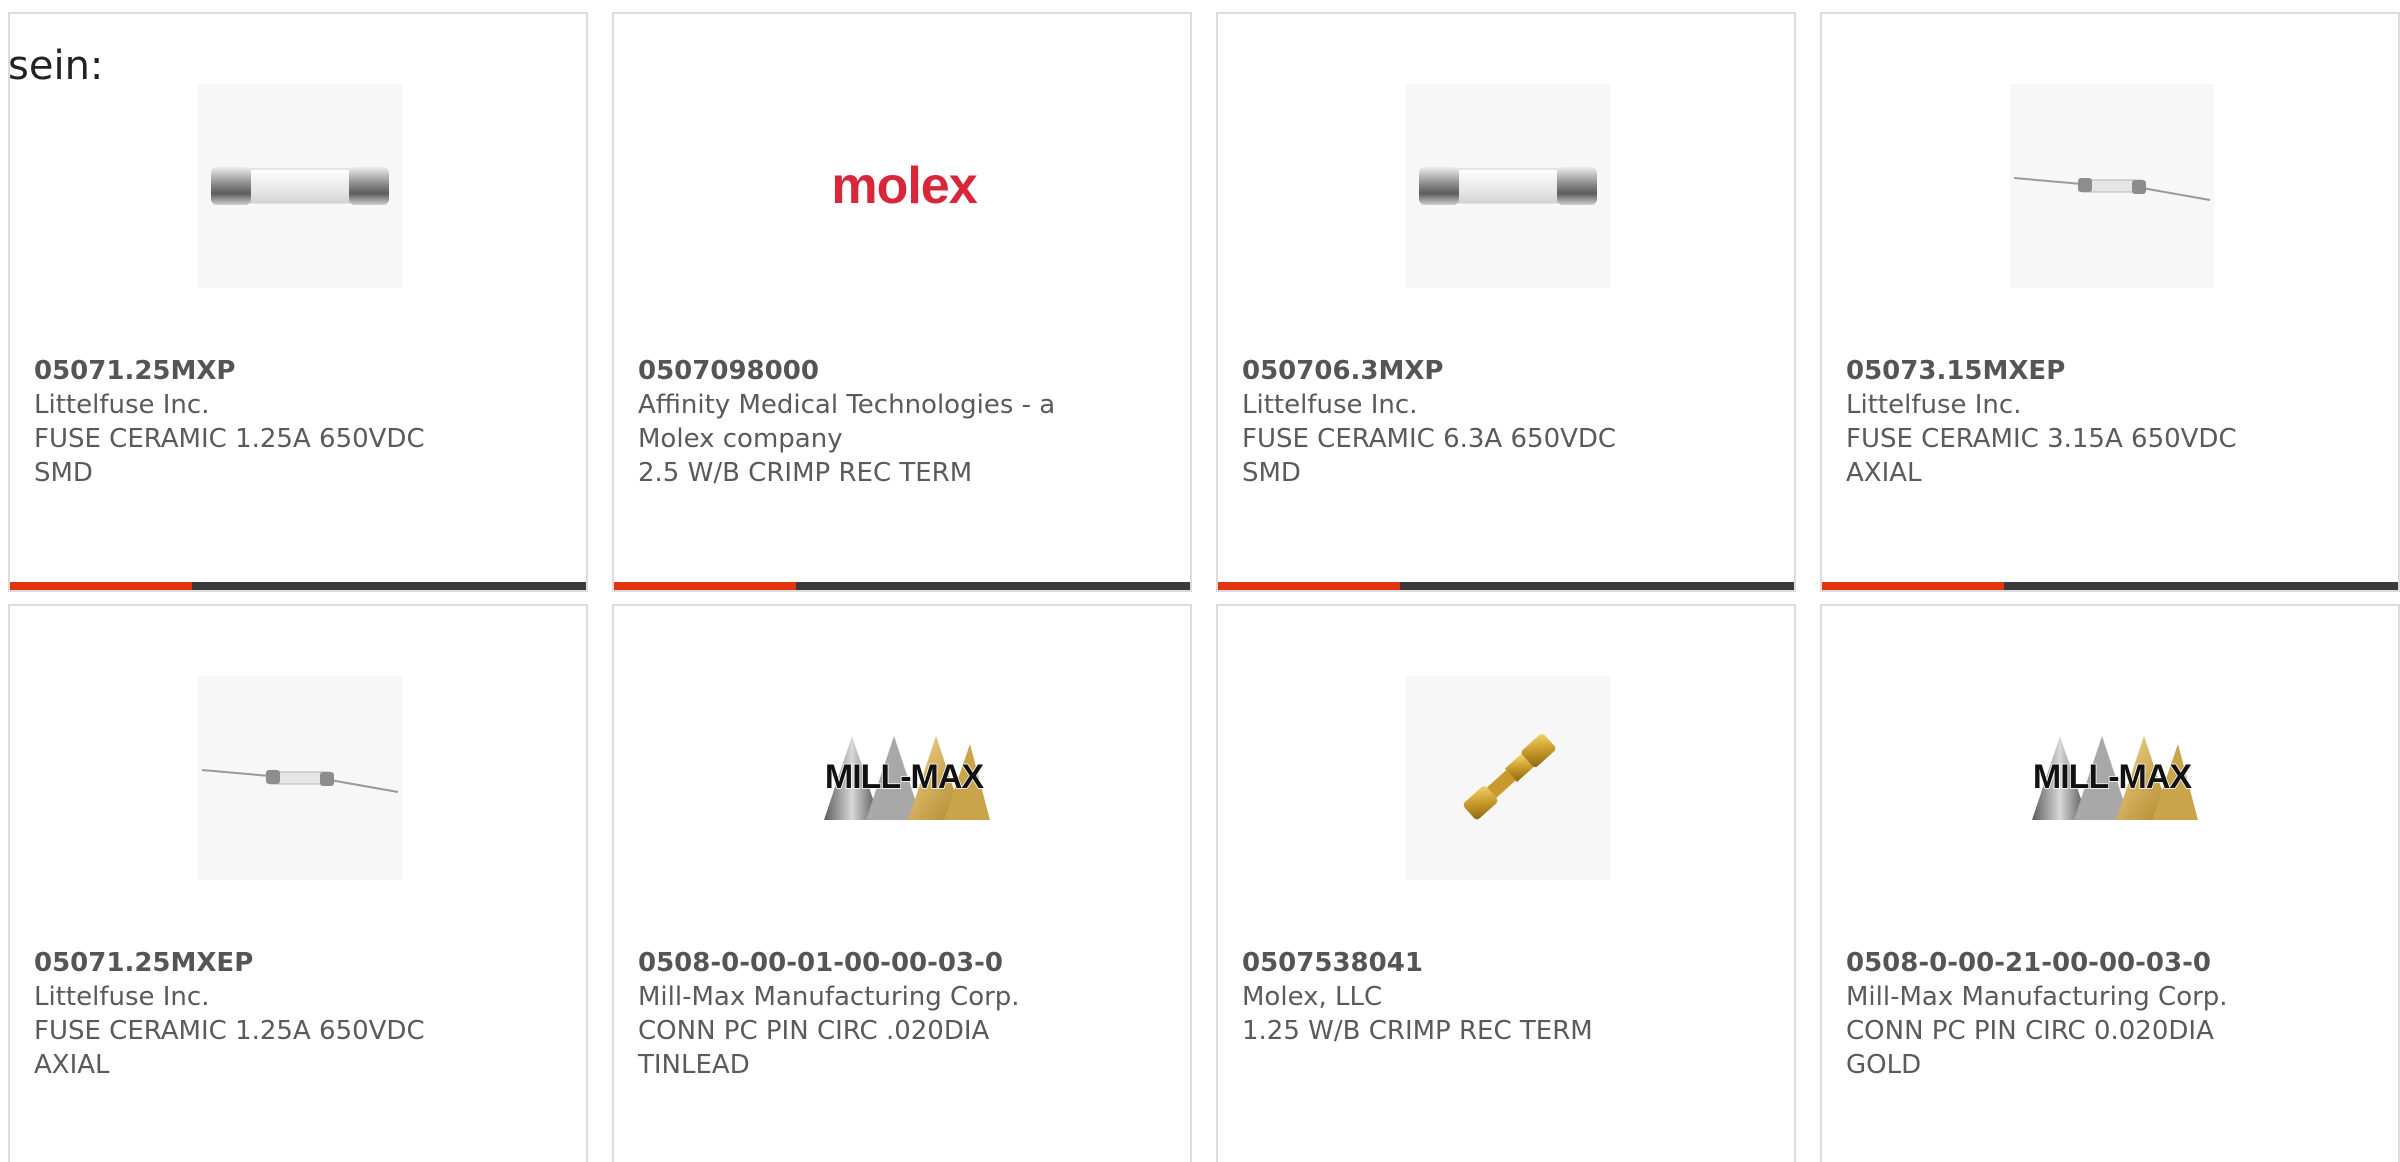 The width and height of the screenshot is (2400, 1162). Describe the element at coordinates (2056, 371) in the screenshot. I see `part-number: 05073.15MXEP` at that location.